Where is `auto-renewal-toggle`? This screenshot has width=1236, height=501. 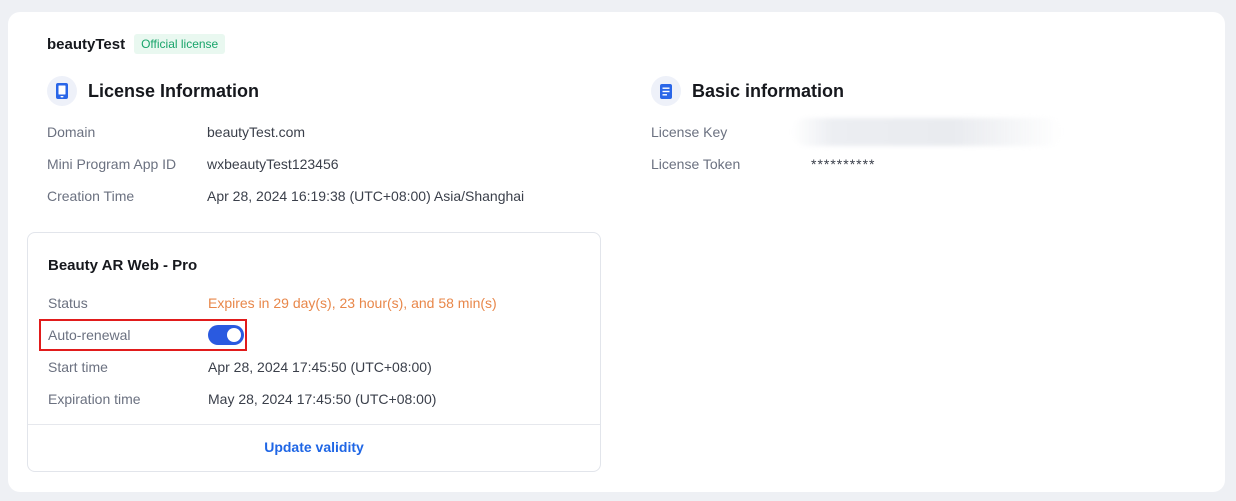 auto-renewal-toggle is located at coordinates (226, 335).